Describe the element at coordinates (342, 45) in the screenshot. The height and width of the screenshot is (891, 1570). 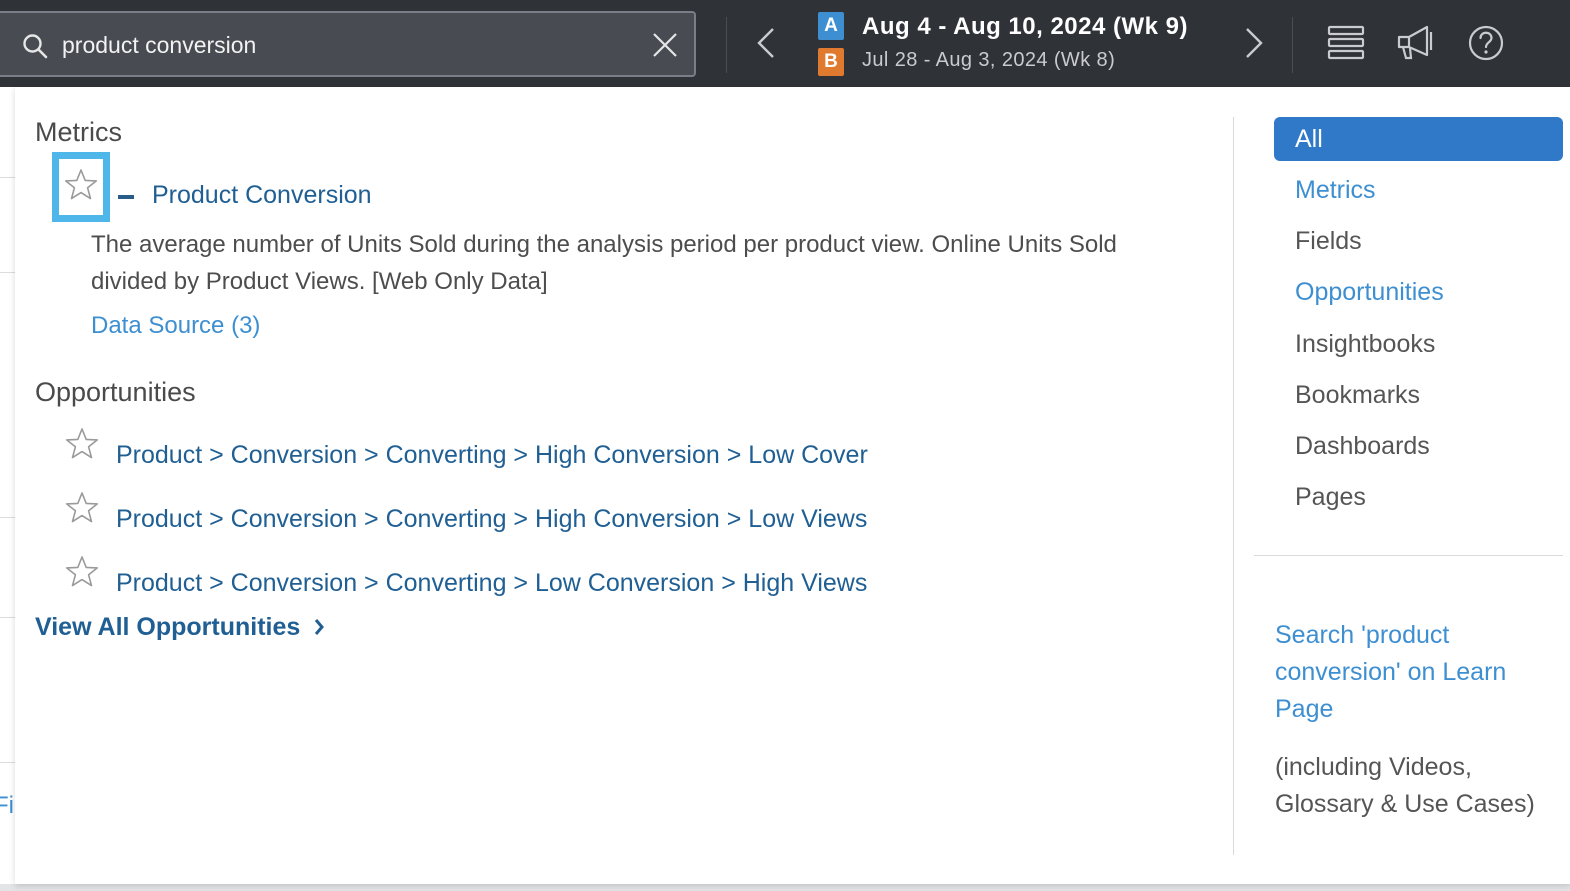
I see `search-input` at that location.